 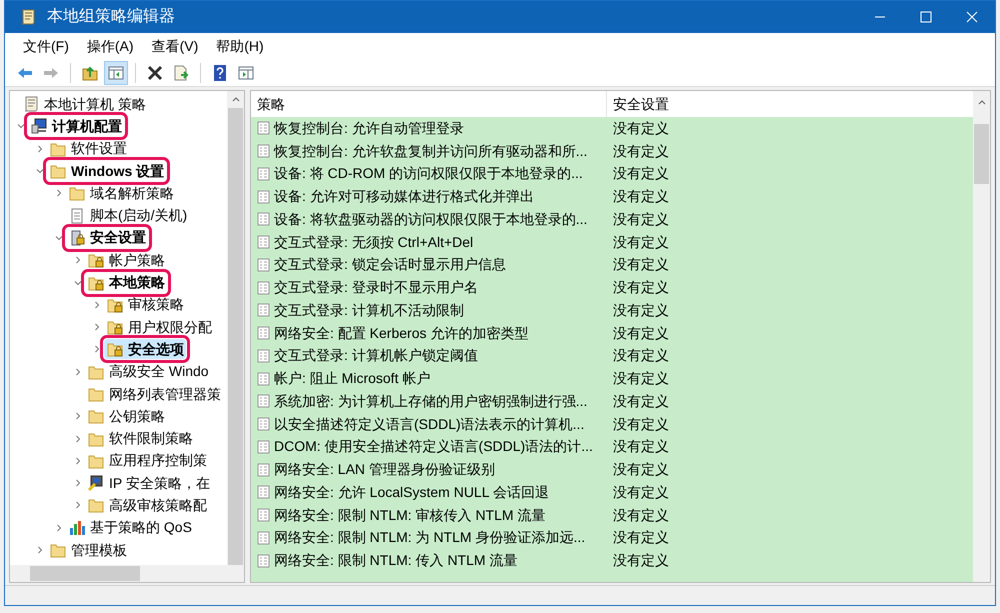 What do you see at coordinates (39, 126) in the screenshot?
I see `computer-icon` at bounding box center [39, 126].